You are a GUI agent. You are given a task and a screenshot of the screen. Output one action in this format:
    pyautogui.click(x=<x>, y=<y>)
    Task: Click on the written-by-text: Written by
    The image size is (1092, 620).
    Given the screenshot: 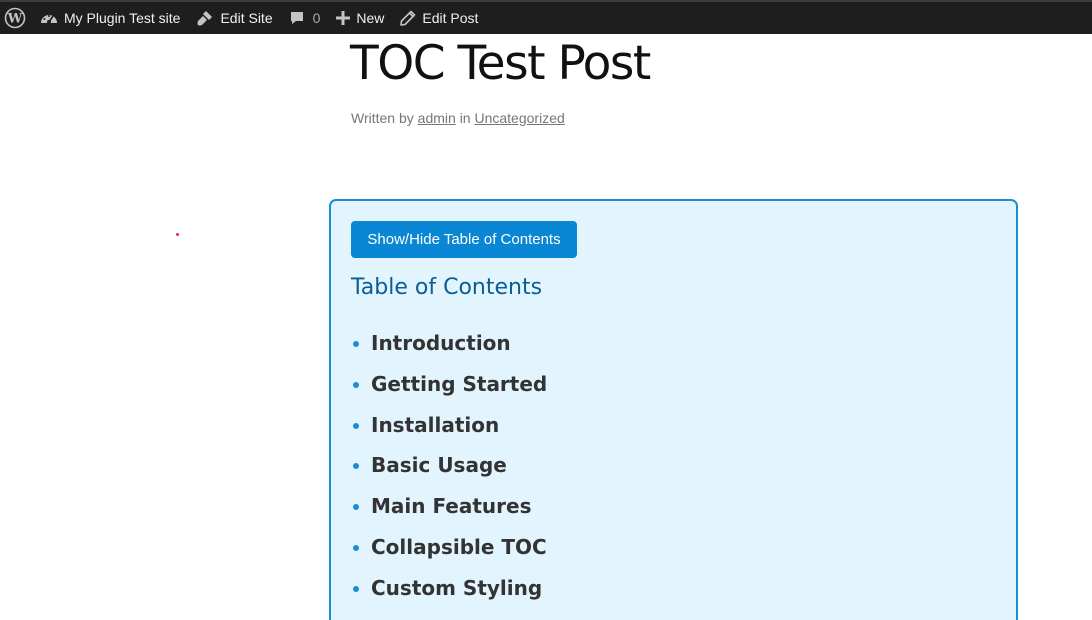 What is the action you would take?
    pyautogui.click(x=382, y=118)
    